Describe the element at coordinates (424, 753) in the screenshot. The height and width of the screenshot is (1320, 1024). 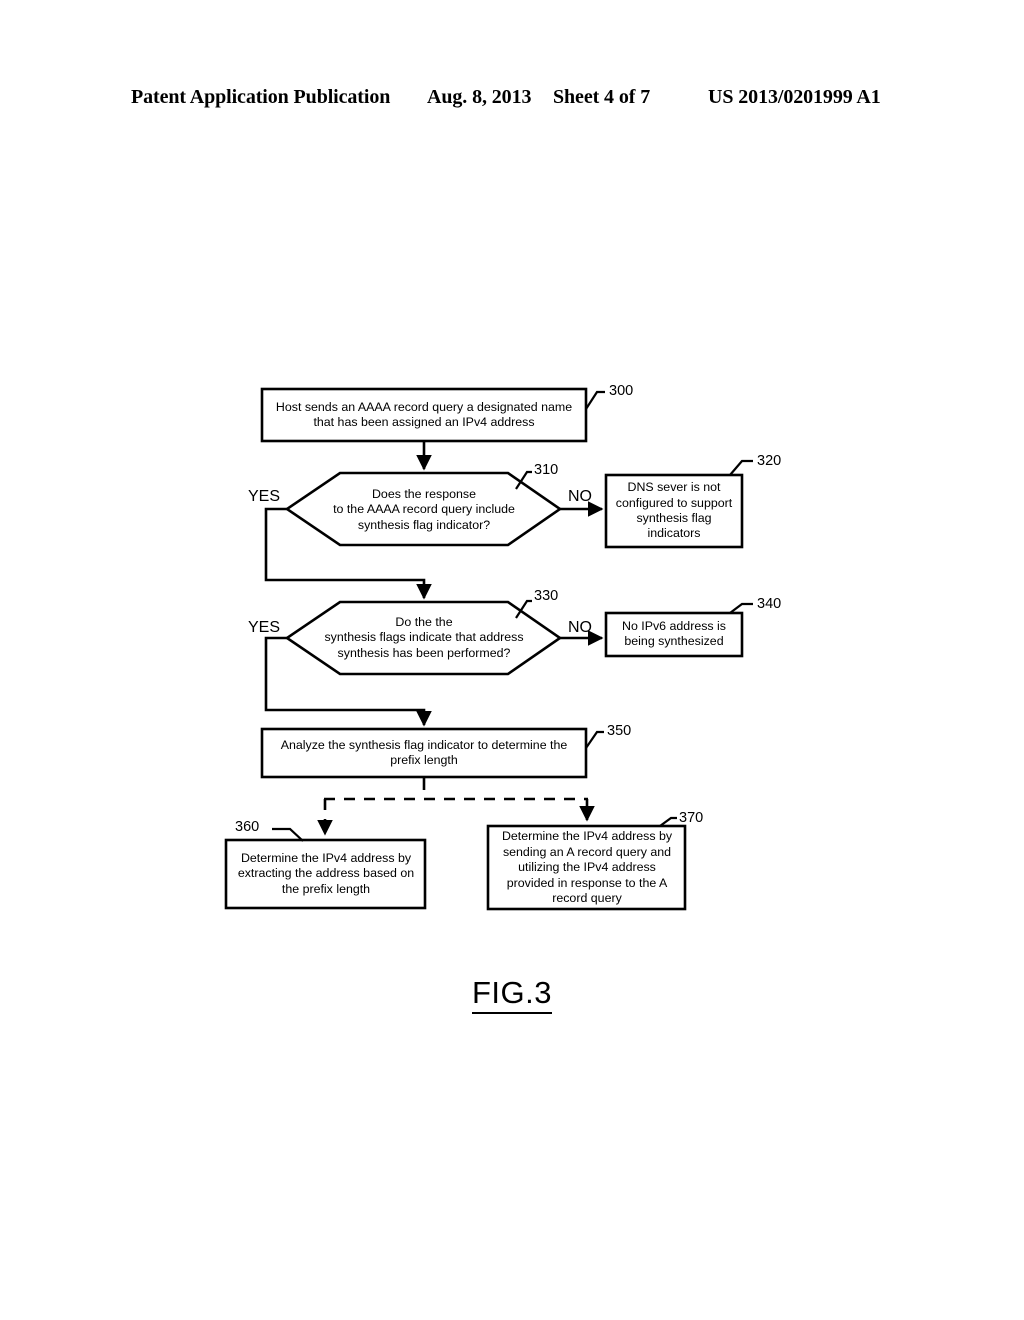
I see `node-350-shape` at that location.